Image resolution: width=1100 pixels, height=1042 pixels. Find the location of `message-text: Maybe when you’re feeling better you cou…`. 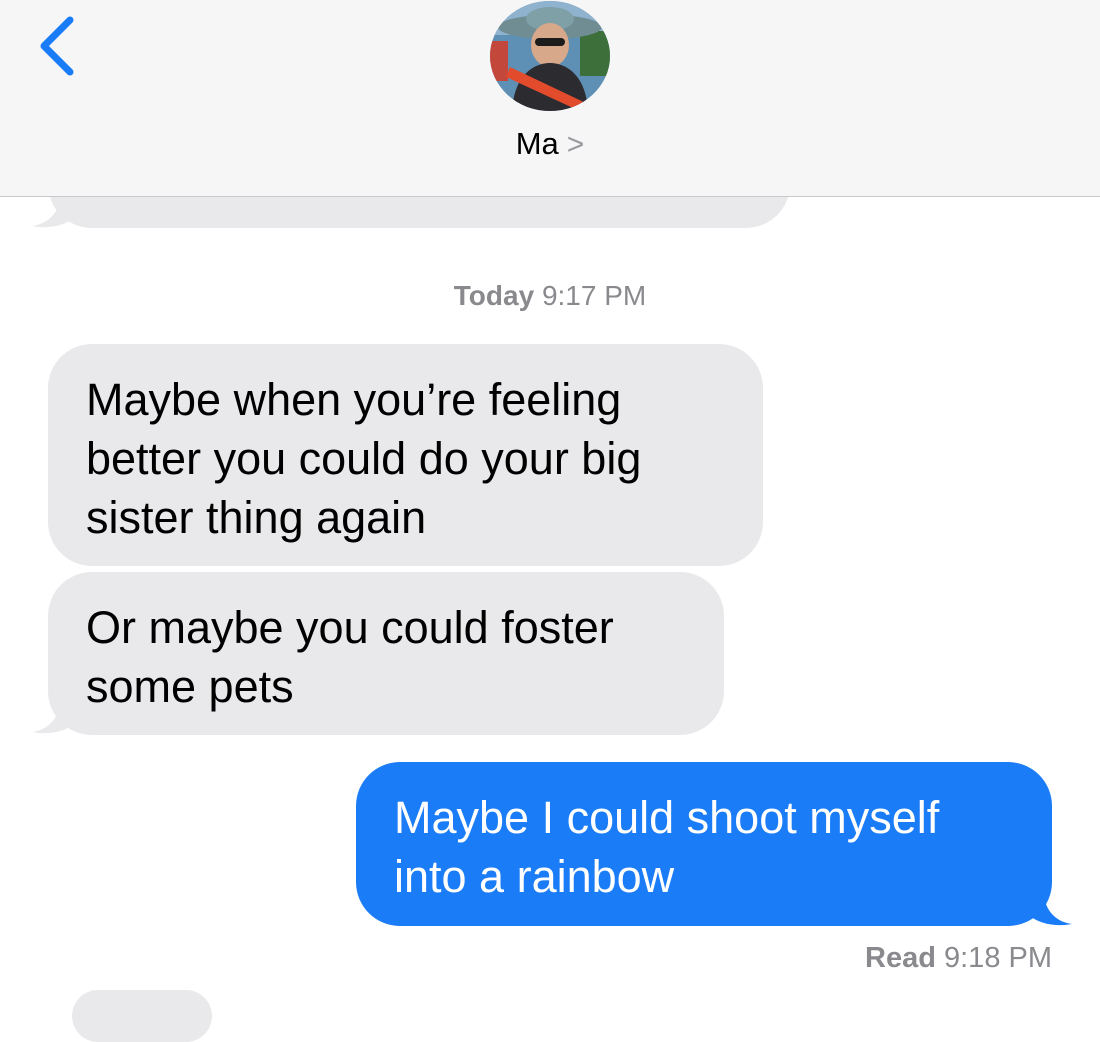

message-text: Maybe when you’re feeling better you cou… is located at coordinates (364, 458).